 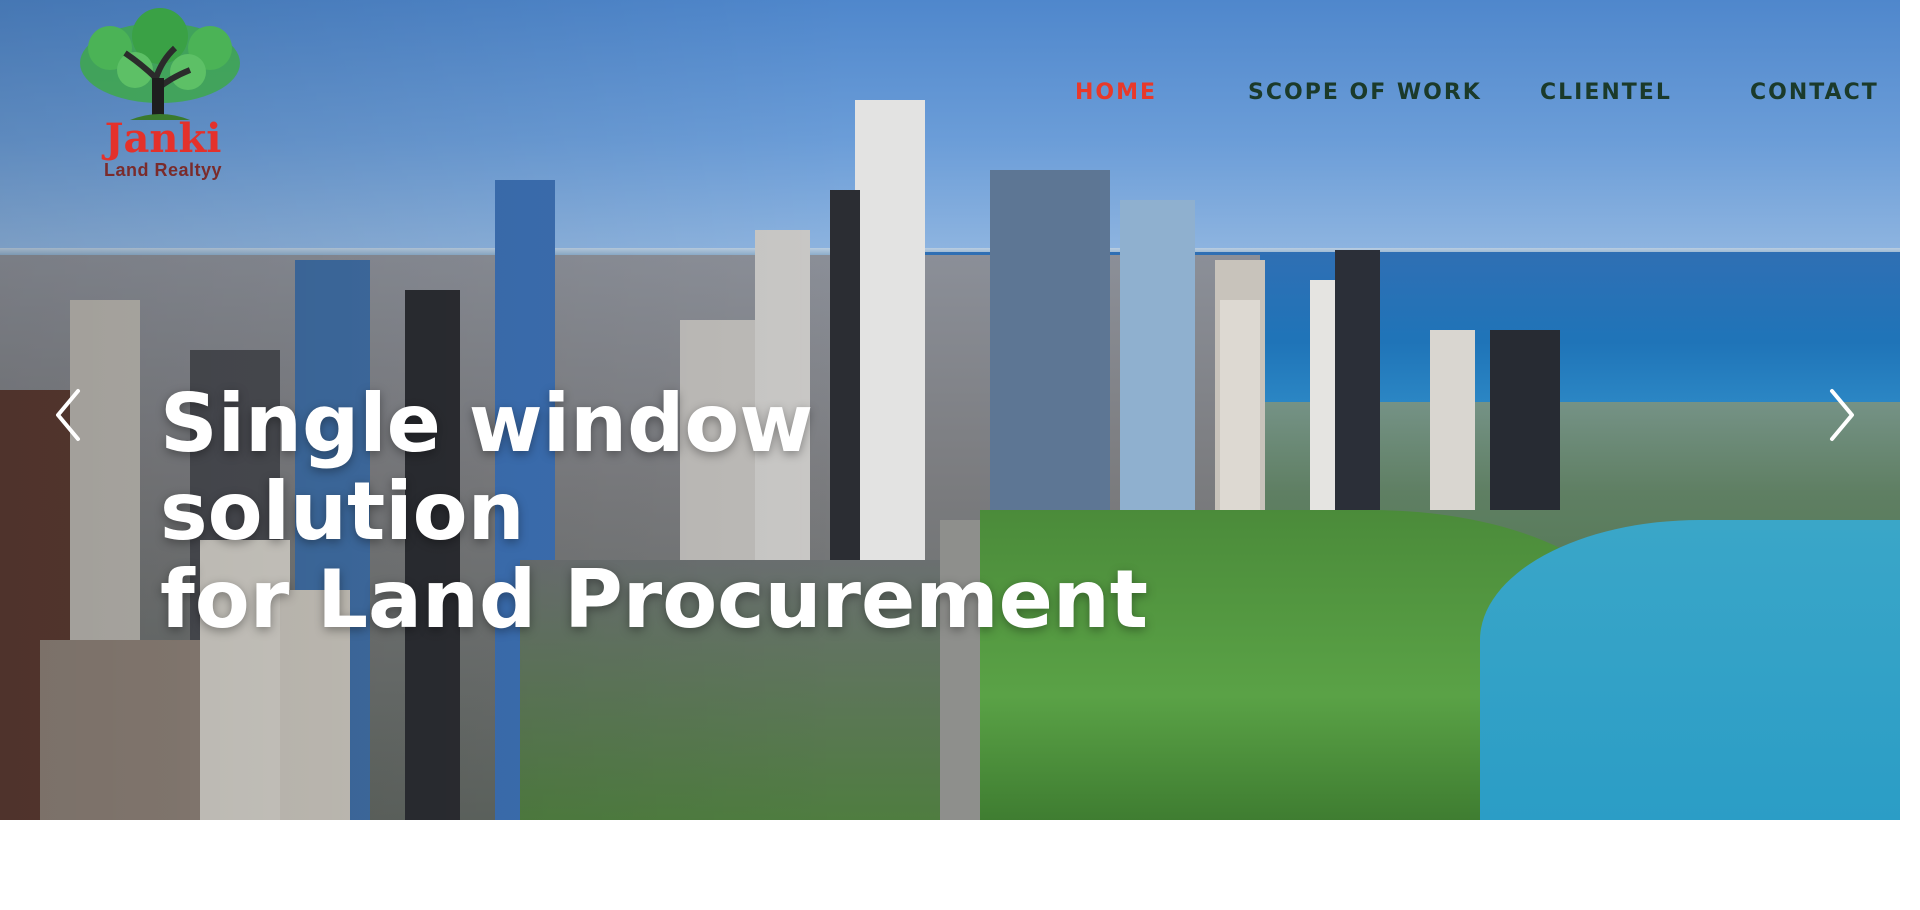 What do you see at coordinates (1606, 92) in the screenshot?
I see `nav-clientel: CLIENTEL` at bounding box center [1606, 92].